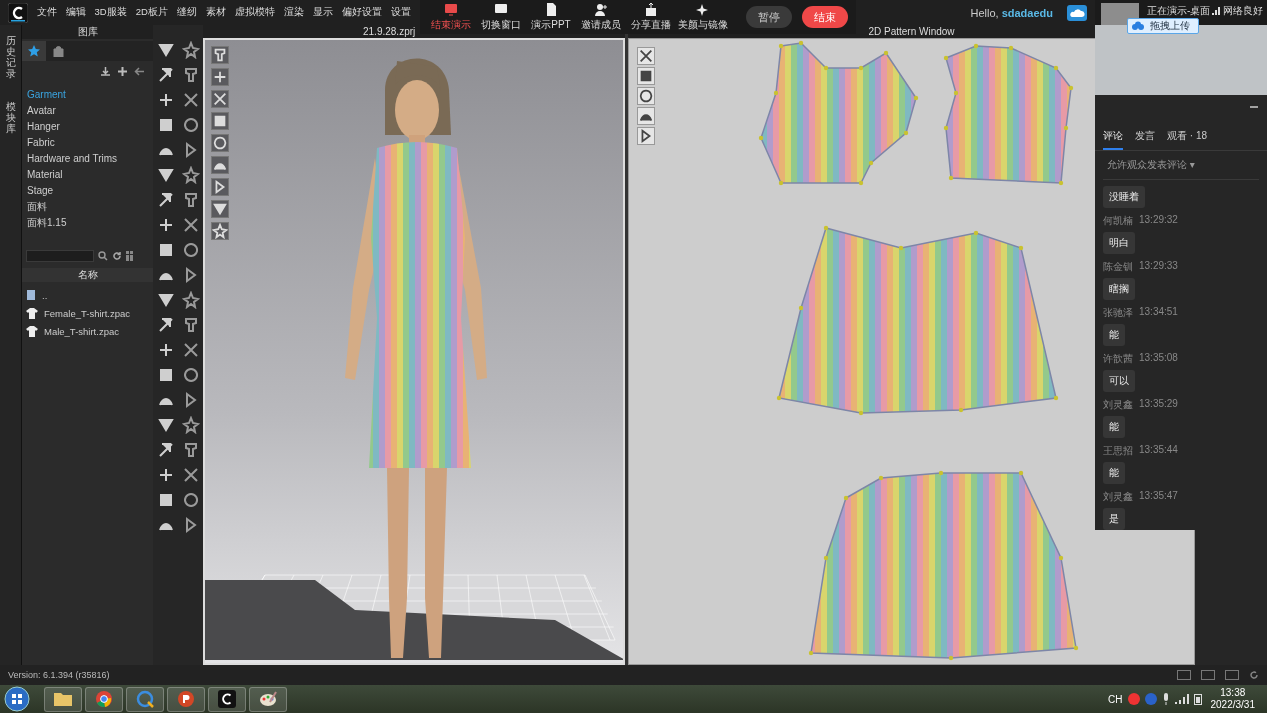 Image resolution: width=1267 pixels, height=713 pixels. I want to click on menu-item: 编辑, so click(75, 12).